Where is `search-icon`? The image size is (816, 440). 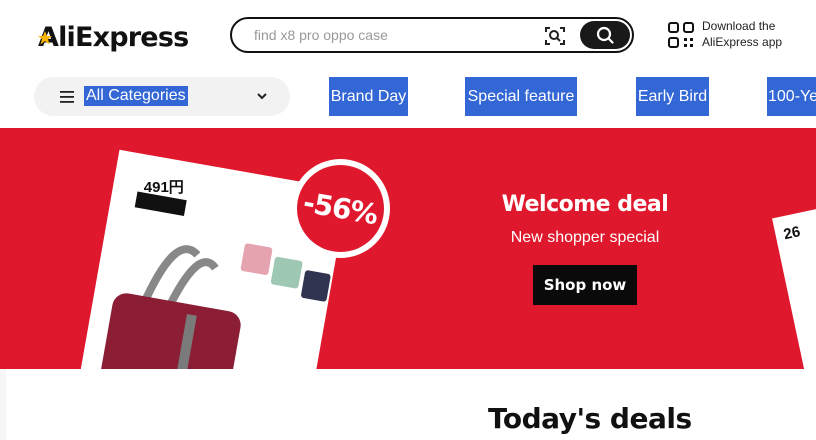 search-icon is located at coordinates (605, 35).